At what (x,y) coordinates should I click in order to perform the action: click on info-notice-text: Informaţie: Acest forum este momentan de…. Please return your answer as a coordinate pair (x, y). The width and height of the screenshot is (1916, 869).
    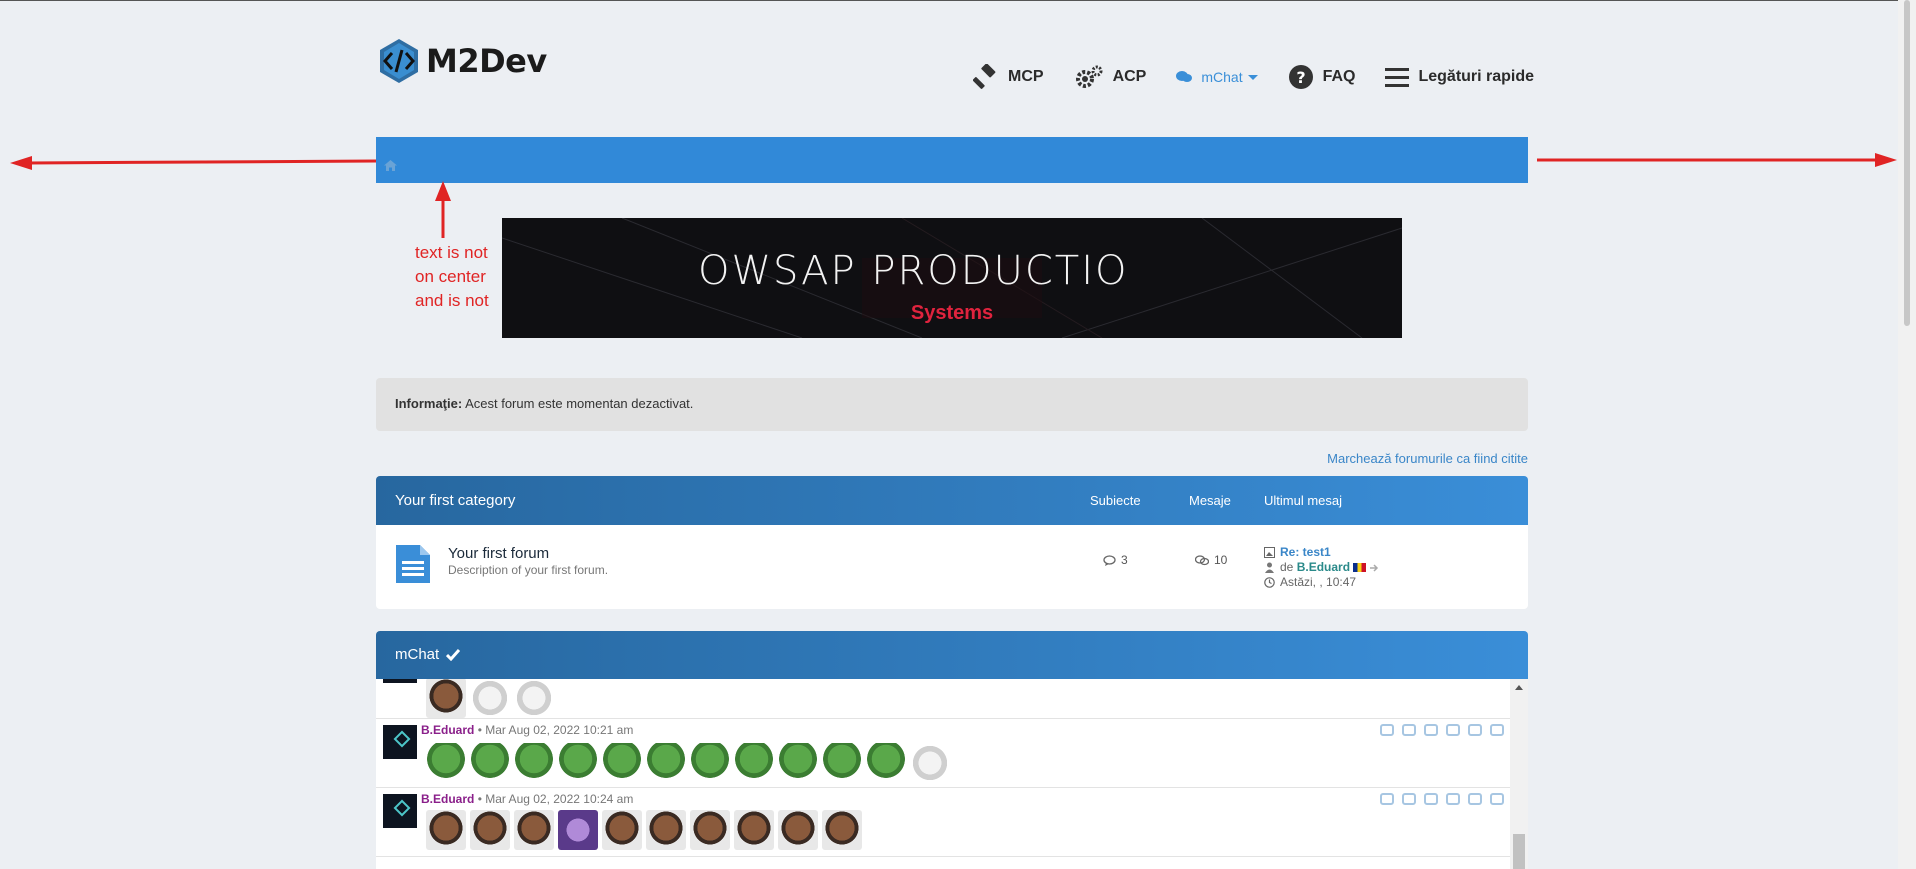
    Looking at the image, I should click on (544, 403).